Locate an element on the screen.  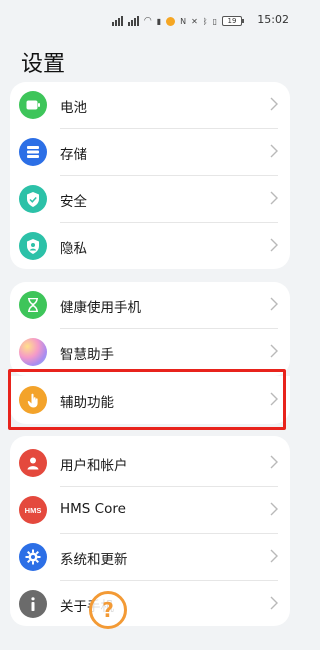
settings-item-system-updates: 系统和更新 is located at coordinates (150, 557).